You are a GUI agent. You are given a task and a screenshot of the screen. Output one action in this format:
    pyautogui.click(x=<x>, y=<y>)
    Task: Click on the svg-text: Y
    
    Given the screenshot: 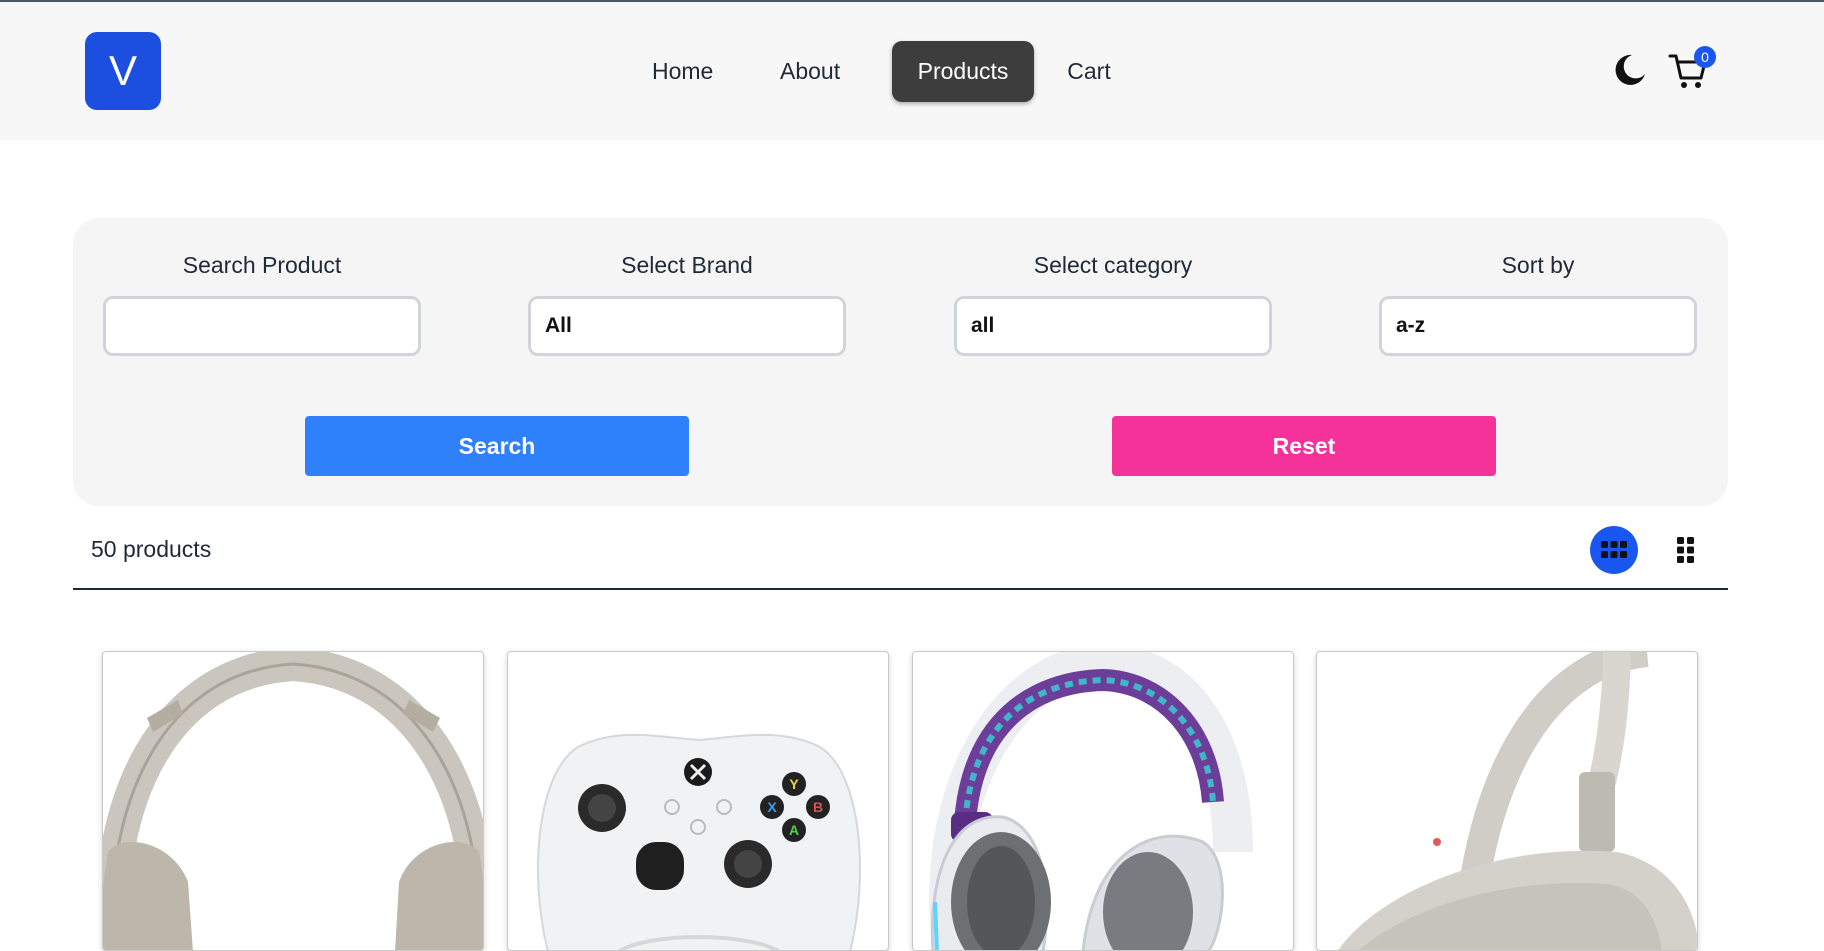 What is the action you would take?
    pyautogui.click(x=794, y=784)
    